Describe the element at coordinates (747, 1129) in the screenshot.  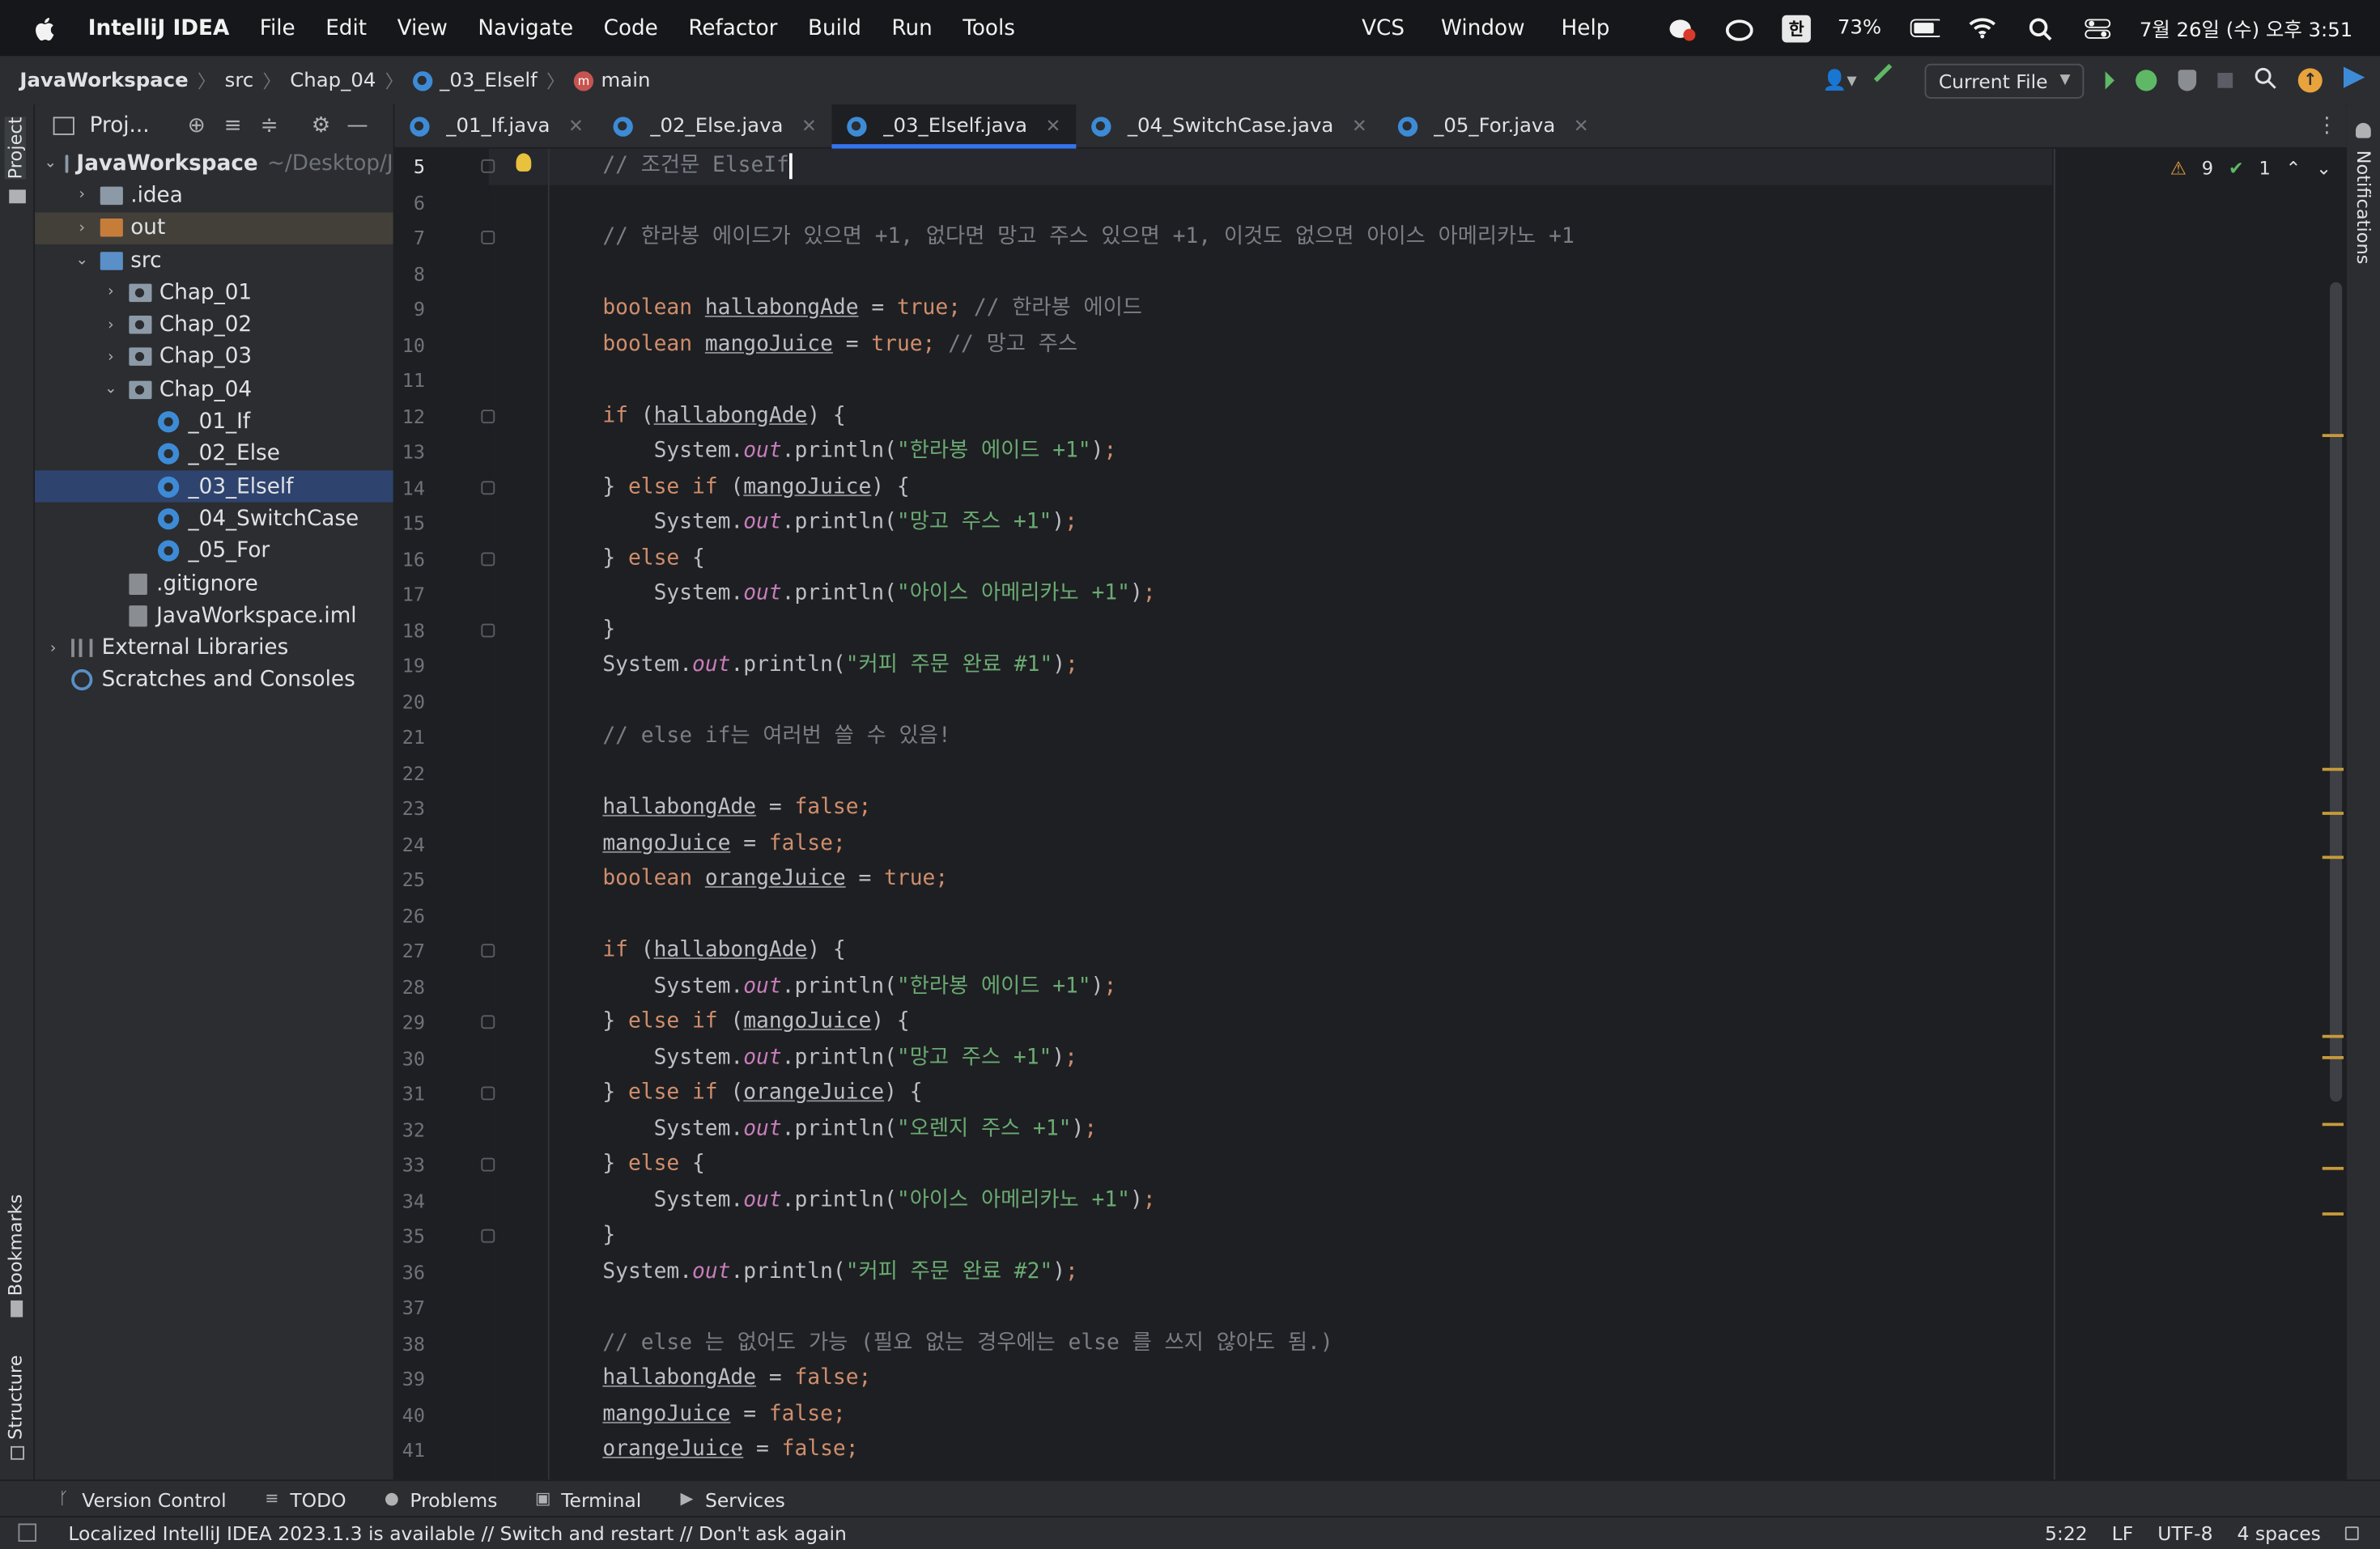
I see `code-line: System.out.println("오렌지 주스 +1");` at that location.